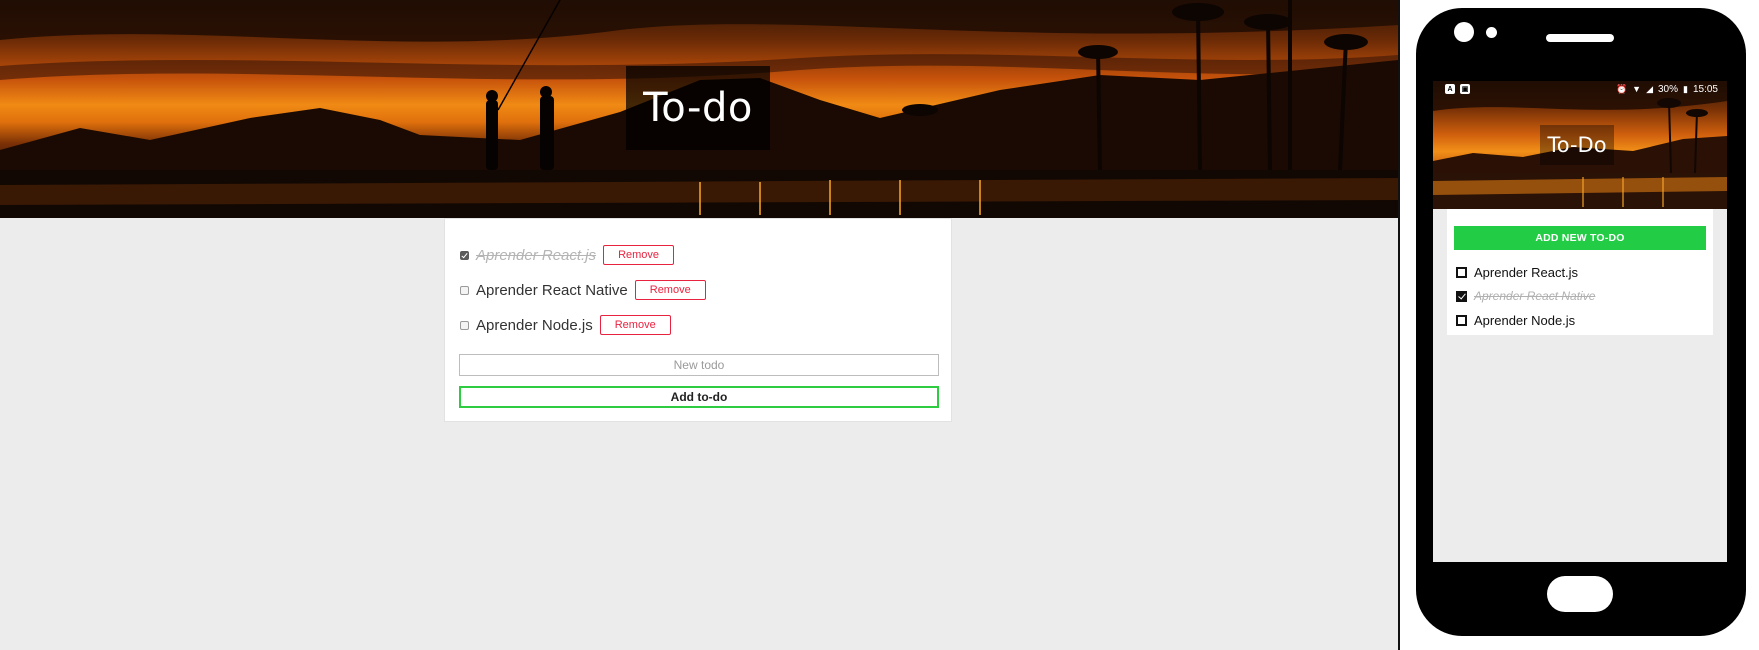 The width and height of the screenshot is (1759, 650). Describe the element at coordinates (1637, 89) in the screenshot. I see `wifi-icon: ▼` at that location.